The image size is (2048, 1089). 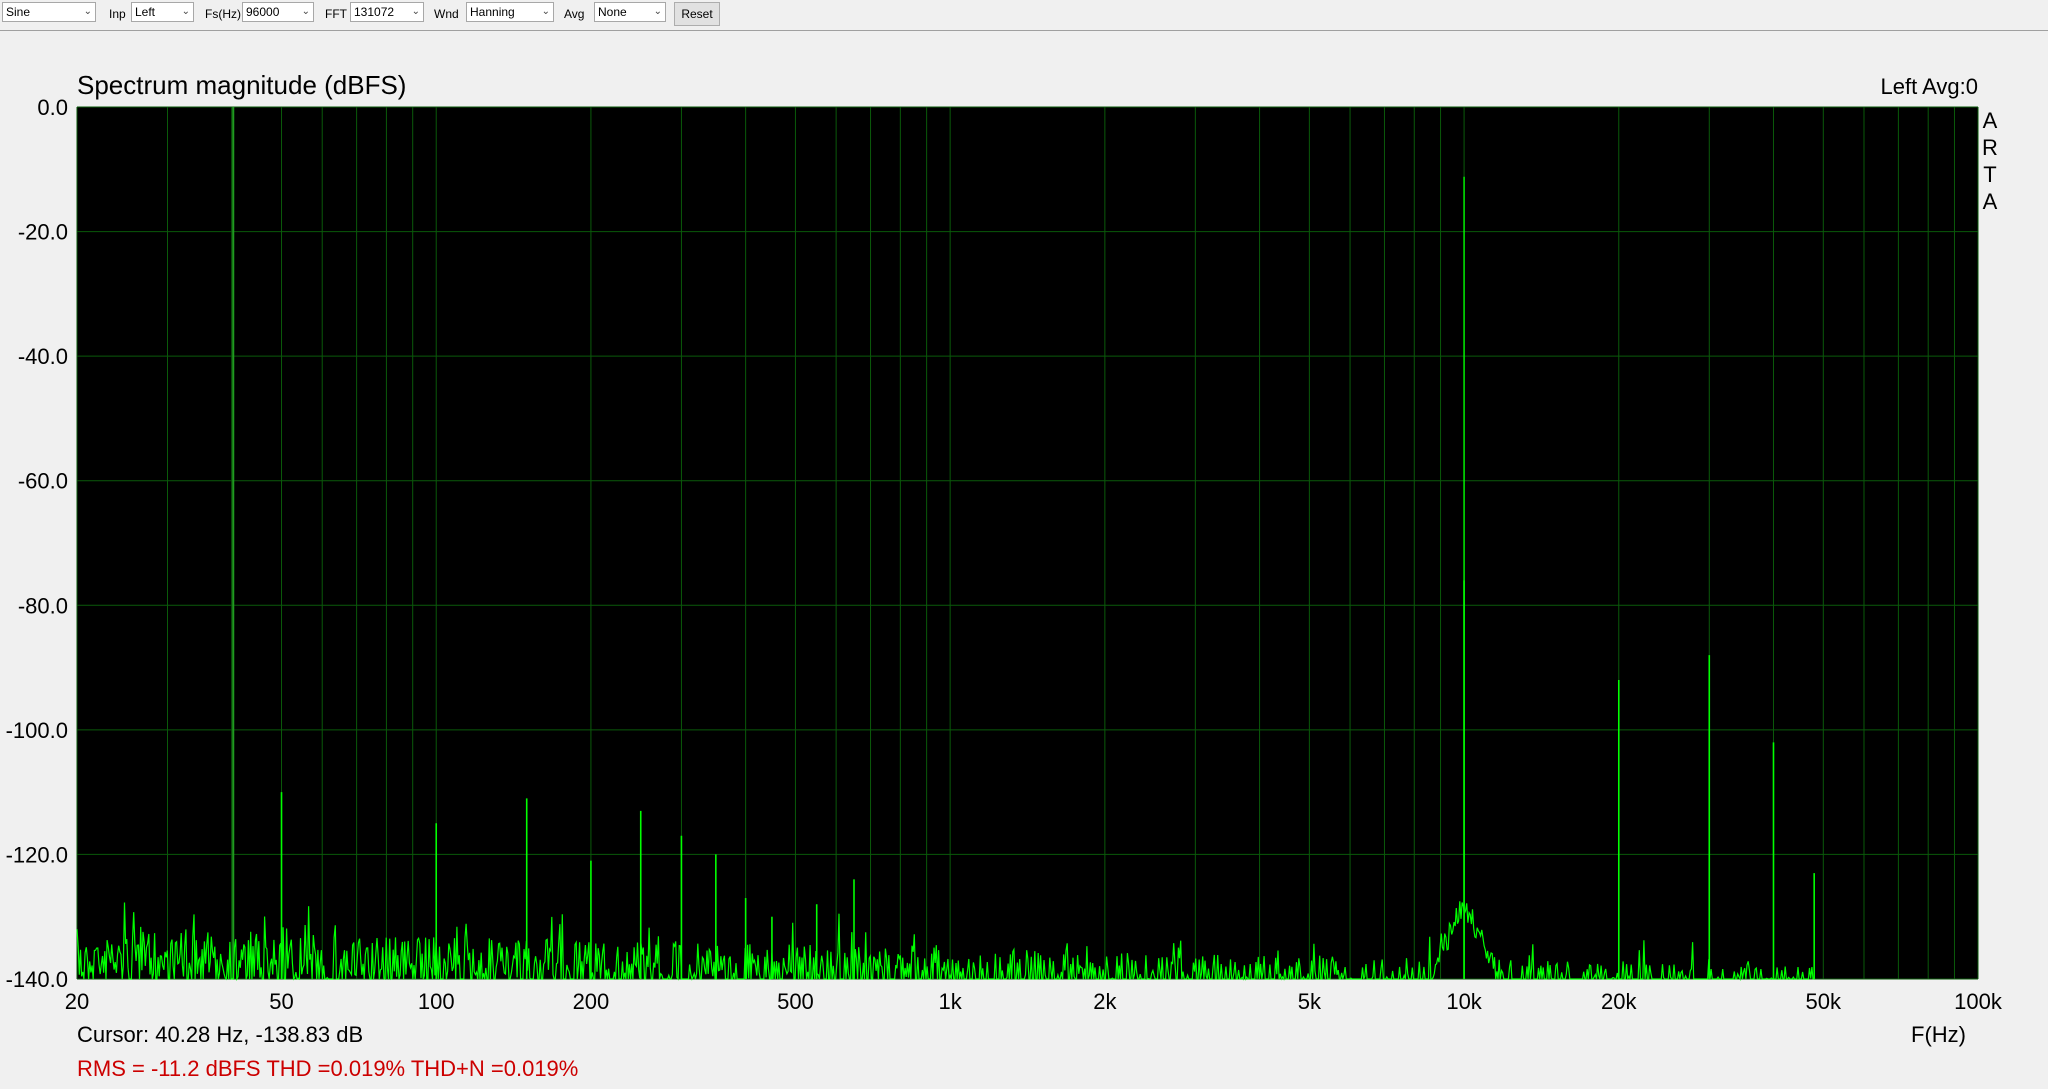 I want to click on y-tick-label: -40.0, so click(x=43, y=356).